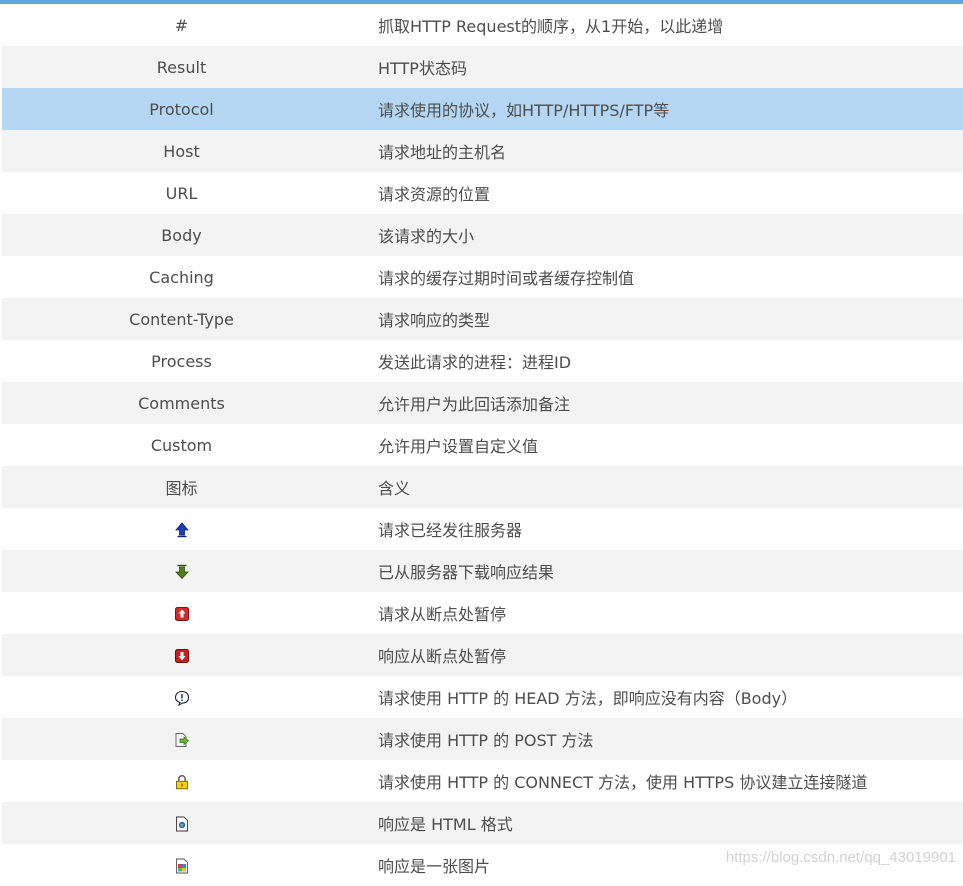 The height and width of the screenshot is (886, 963). What do you see at coordinates (426, 236) in the screenshot?
I see `column-desc: 该请求的大小` at bounding box center [426, 236].